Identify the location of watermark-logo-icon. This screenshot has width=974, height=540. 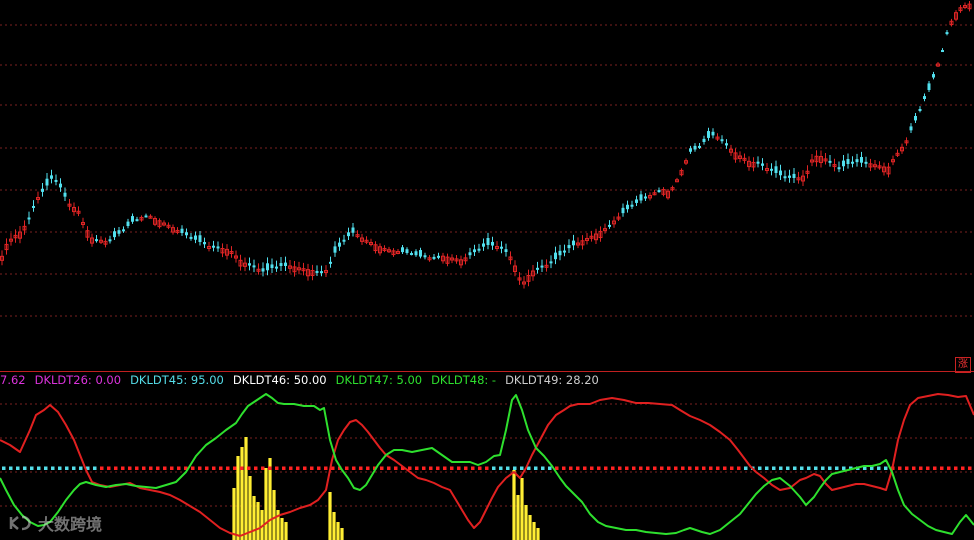
(20, 523).